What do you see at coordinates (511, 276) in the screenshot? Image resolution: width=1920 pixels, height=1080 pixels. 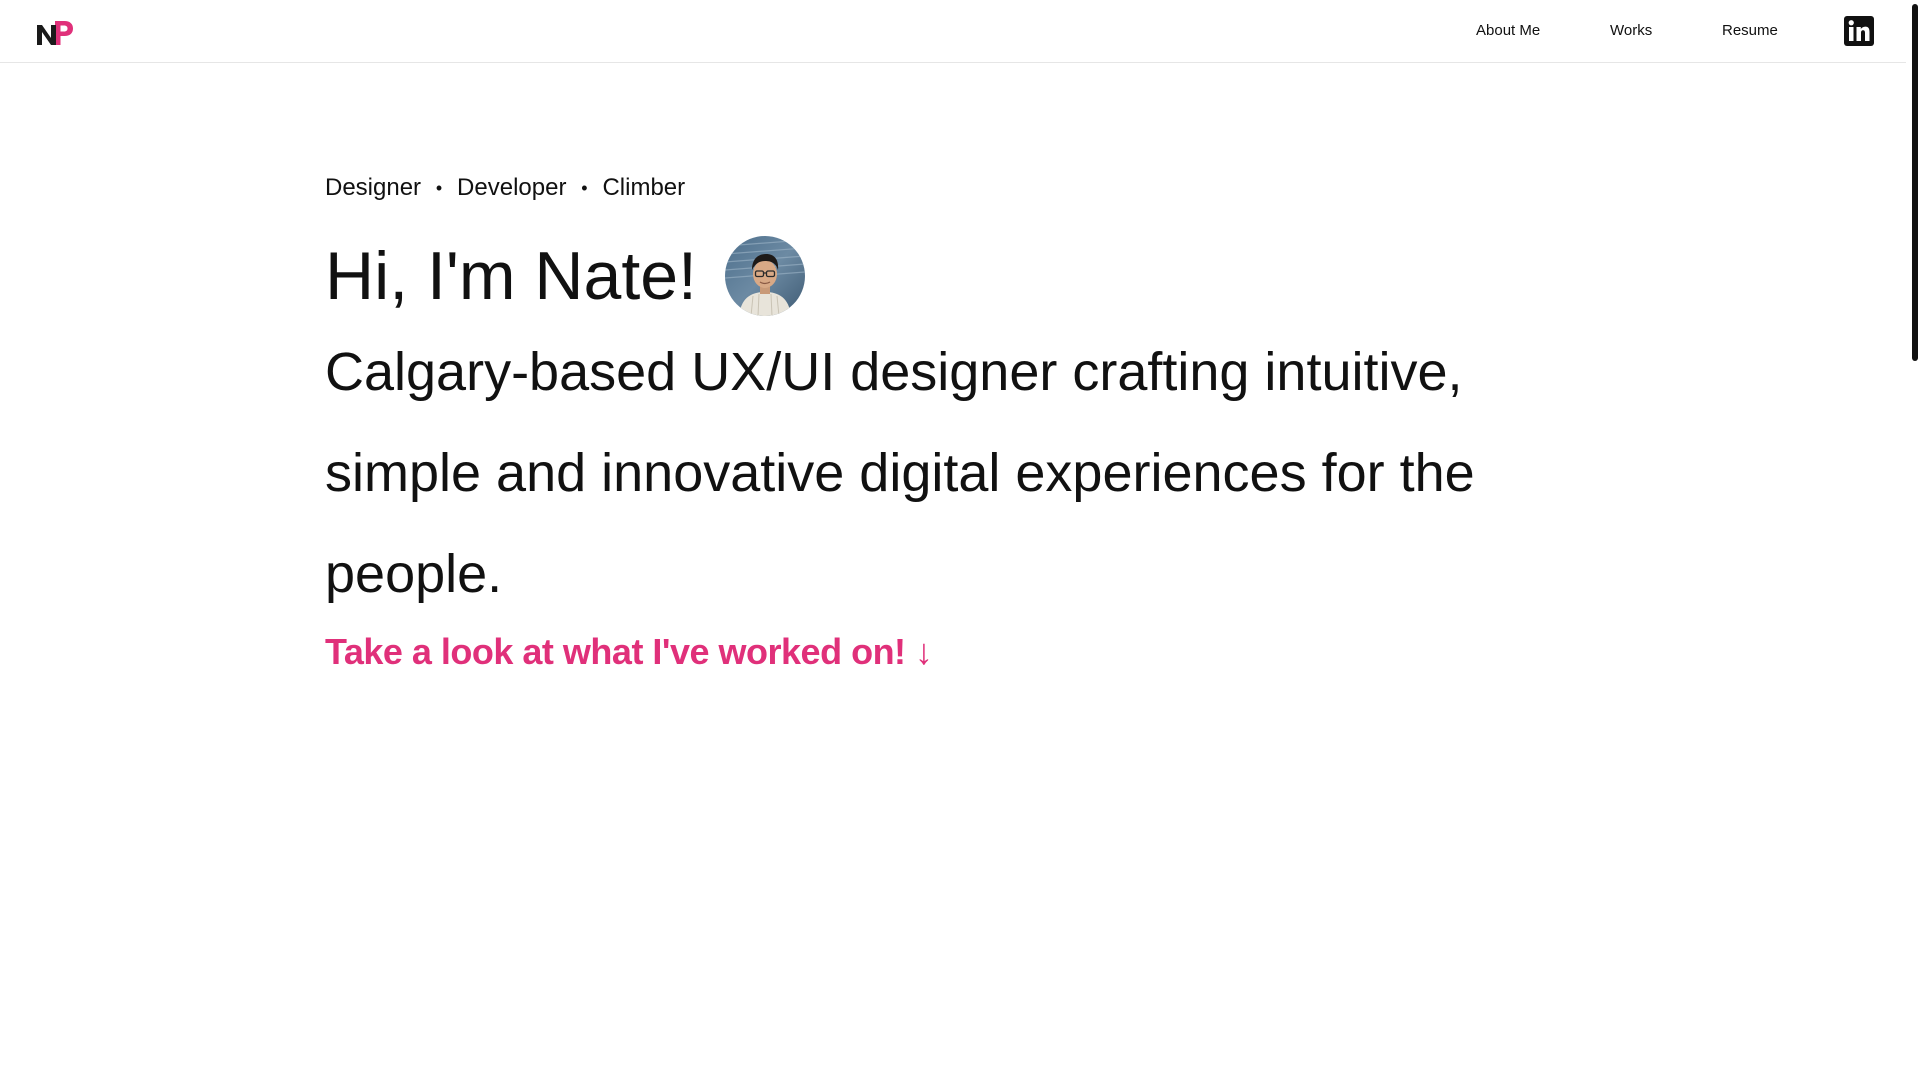 I see `greeting-heading: Hi, I'm Nate!` at bounding box center [511, 276].